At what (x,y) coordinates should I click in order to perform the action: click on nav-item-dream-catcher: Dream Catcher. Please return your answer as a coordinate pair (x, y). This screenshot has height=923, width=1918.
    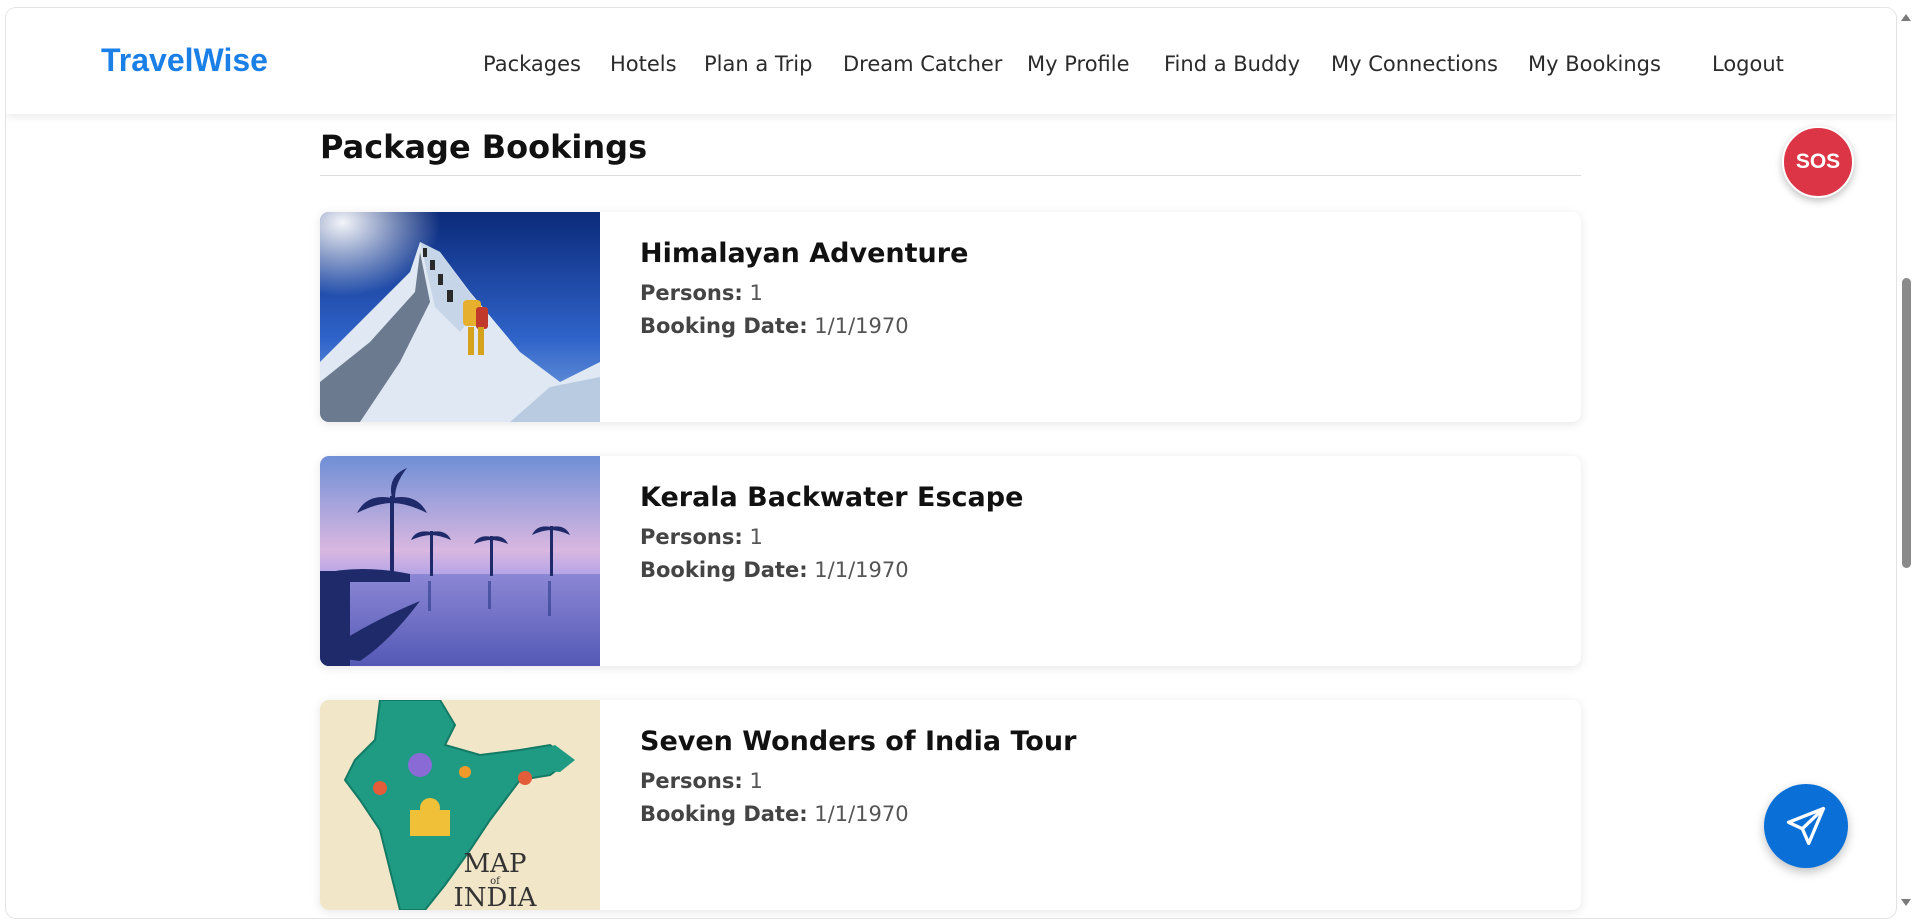
    Looking at the image, I should click on (922, 64).